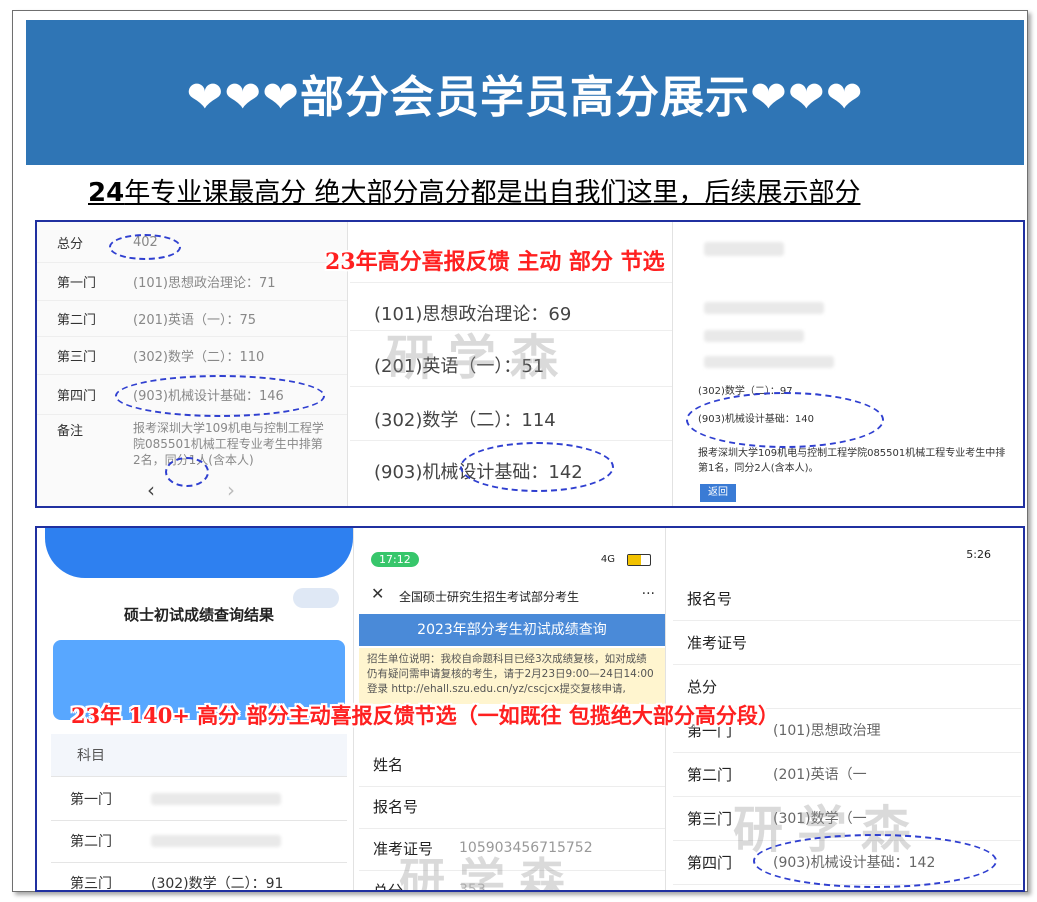 Image resolution: width=1037 pixels, height=902 pixels. Describe the element at coordinates (847, 642) in the screenshot. I see `field-row: 准考证号` at that location.